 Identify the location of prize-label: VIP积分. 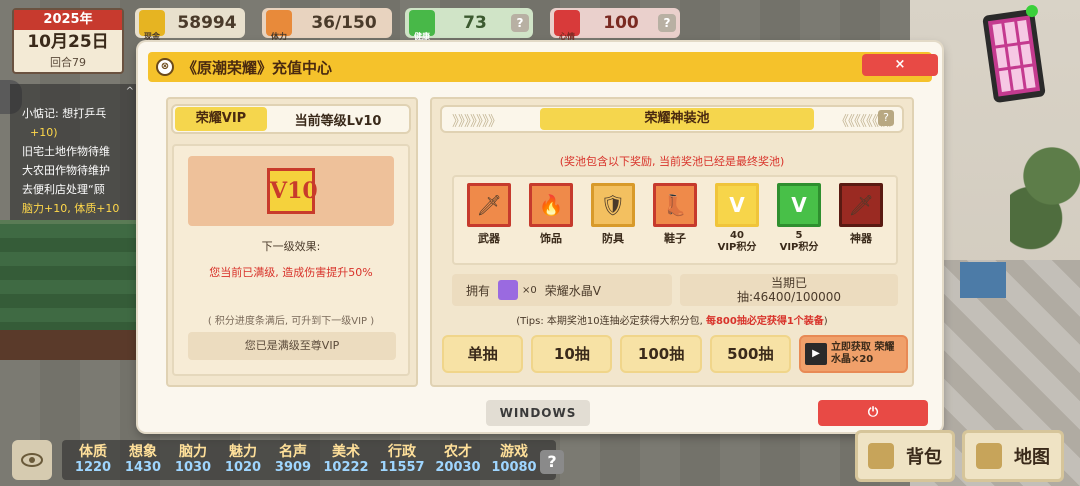
(799, 247).